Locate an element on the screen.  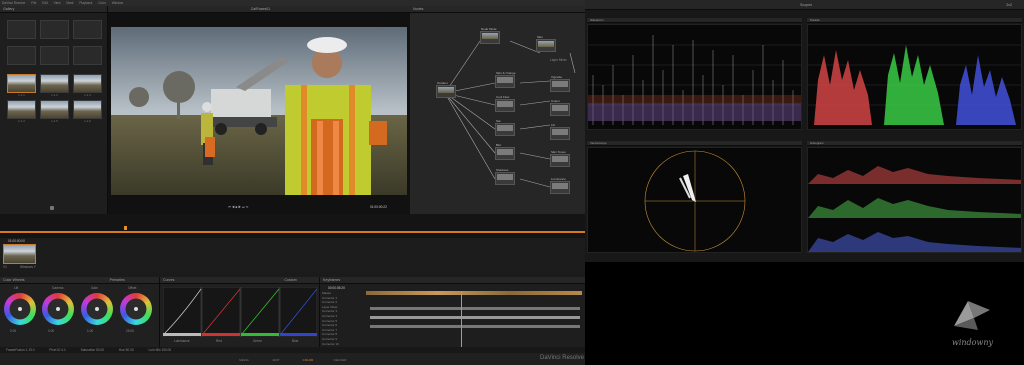
node-label: Lift is located at coordinates (553, 125).